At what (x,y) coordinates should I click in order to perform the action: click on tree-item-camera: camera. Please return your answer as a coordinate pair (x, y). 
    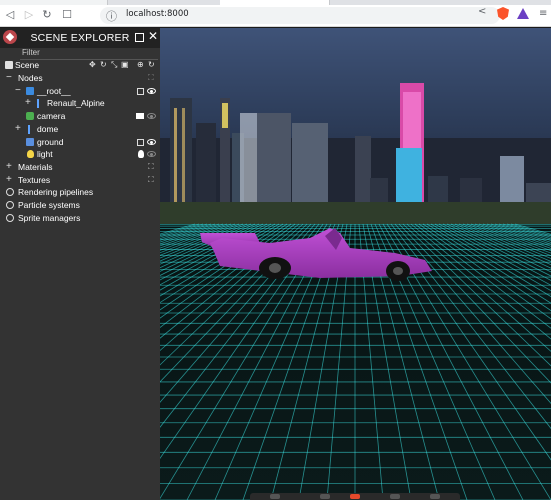
    Looking at the image, I should click on (80, 117).